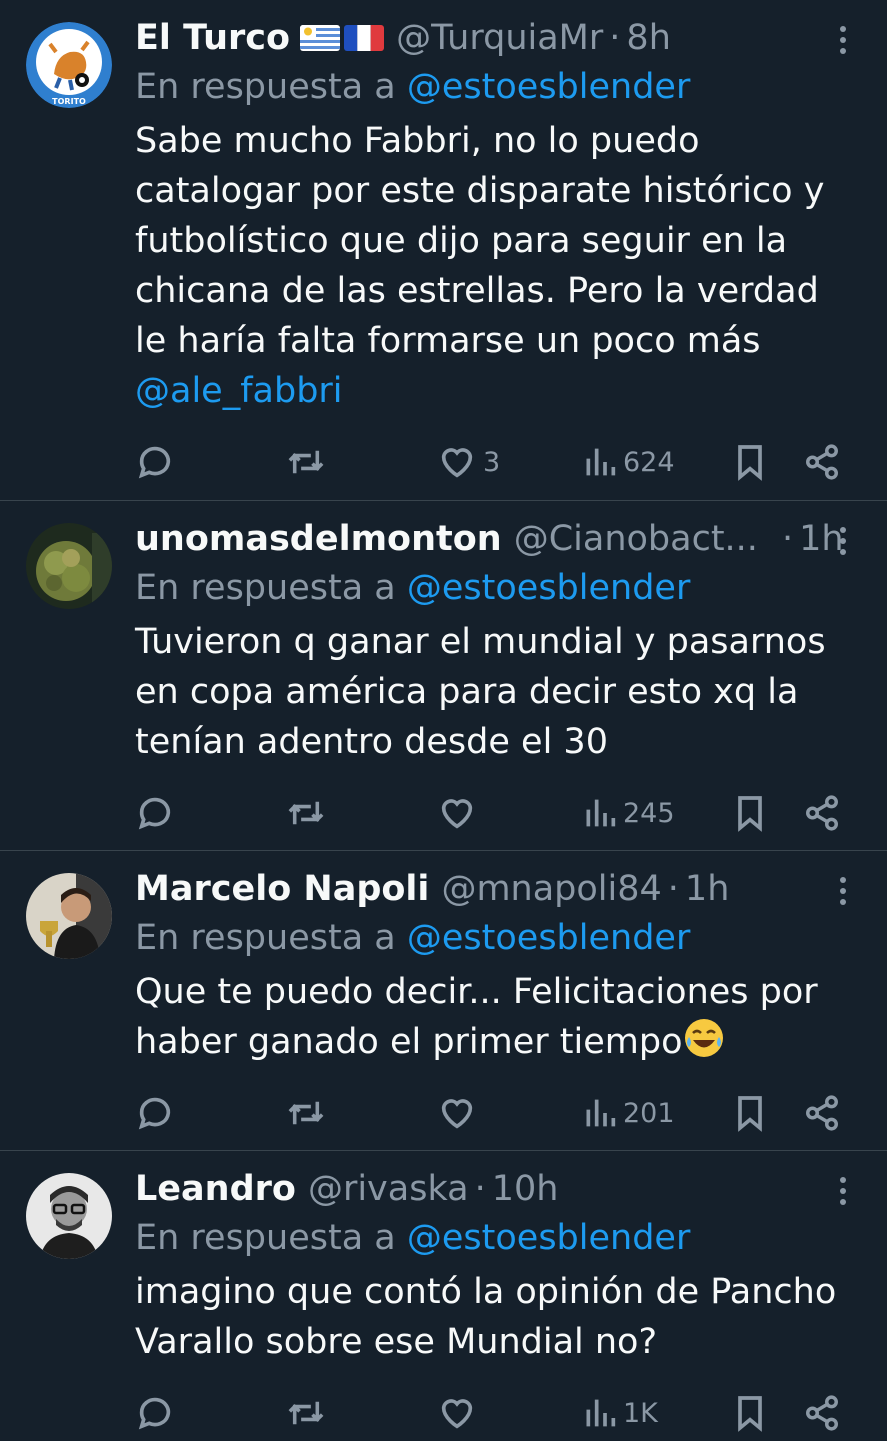 The width and height of the screenshot is (887, 1441). I want to click on views-button: 245, so click(629, 813).